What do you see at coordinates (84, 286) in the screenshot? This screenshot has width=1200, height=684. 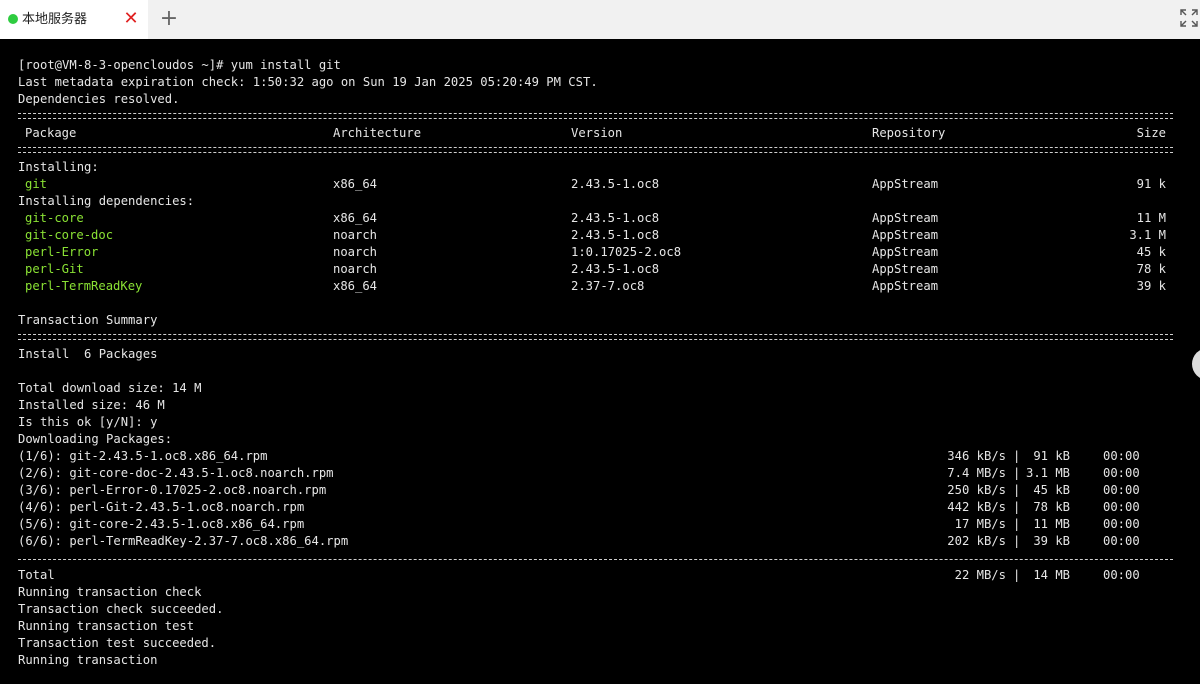 I see `package-name: perl-TermReadKey` at bounding box center [84, 286].